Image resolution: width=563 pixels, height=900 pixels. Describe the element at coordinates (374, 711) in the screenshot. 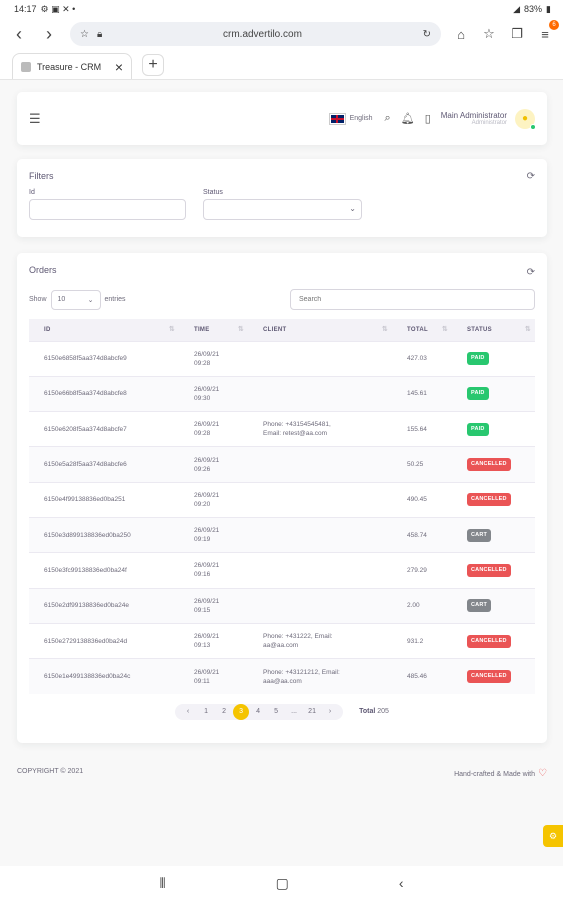

I see `total-count: Total 205` at that location.